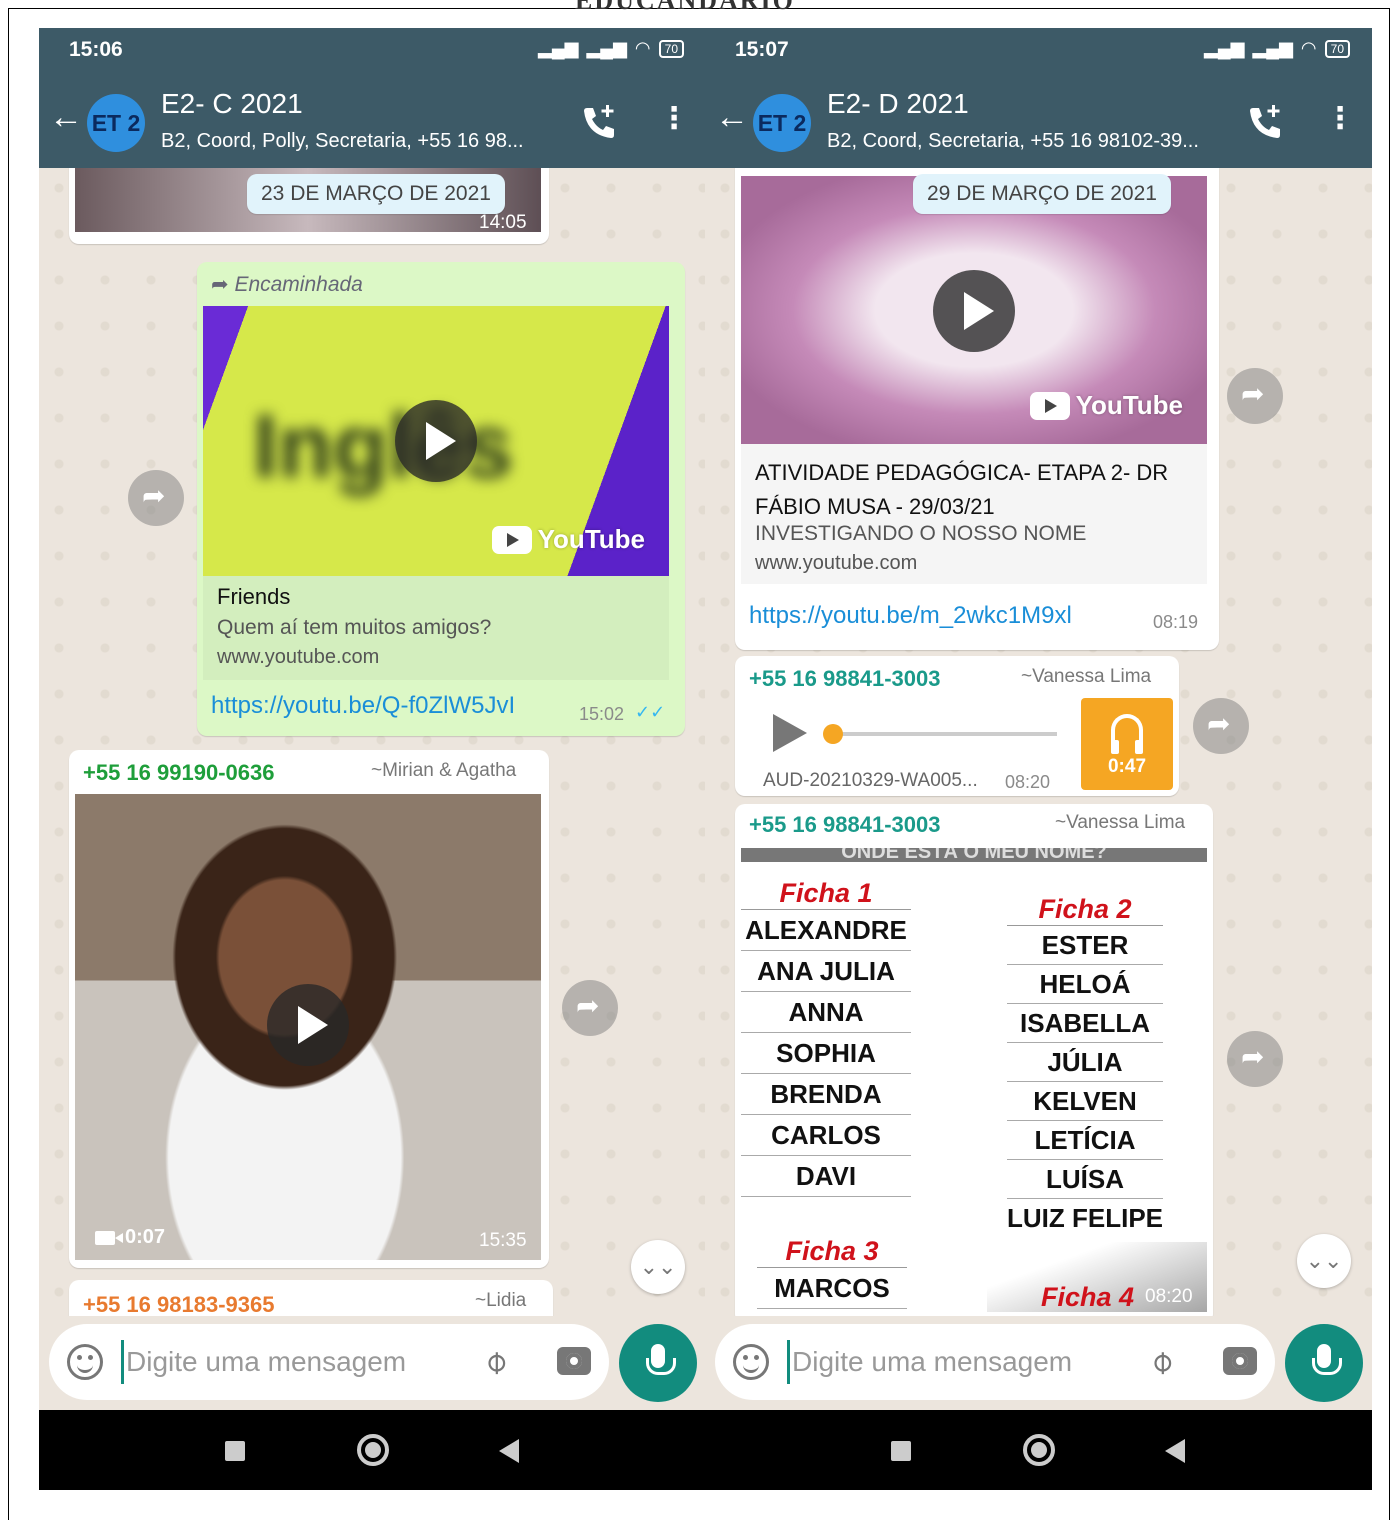  I want to click on student-name: LUÍSA, so click(1085, 1179).